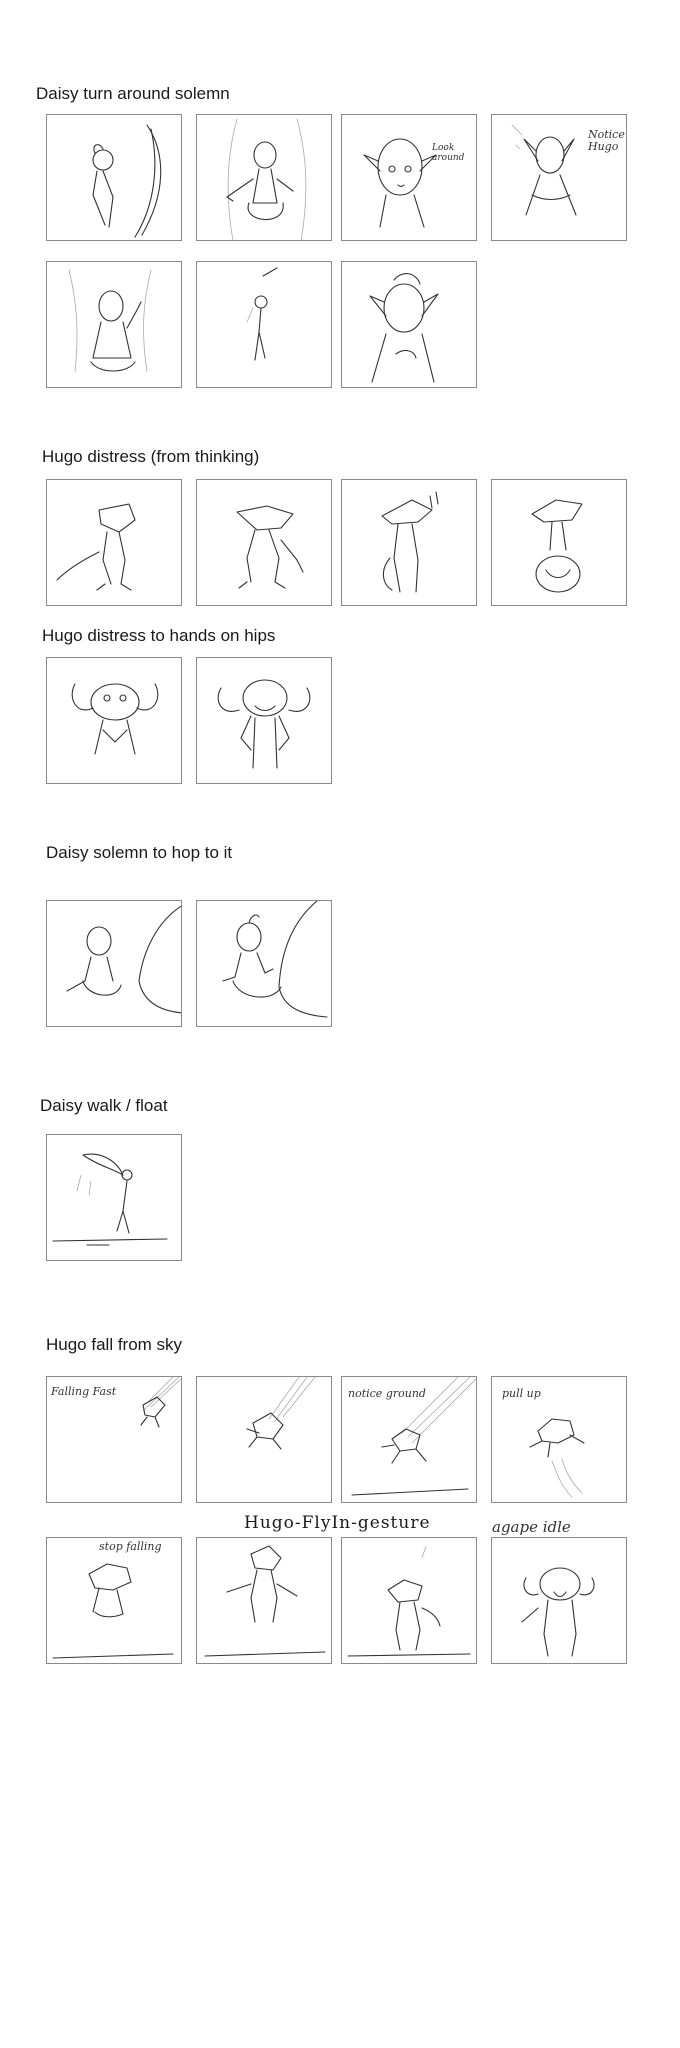 This screenshot has height=2048, width=680. I want to click on panel-note: Look around, so click(448, 153).